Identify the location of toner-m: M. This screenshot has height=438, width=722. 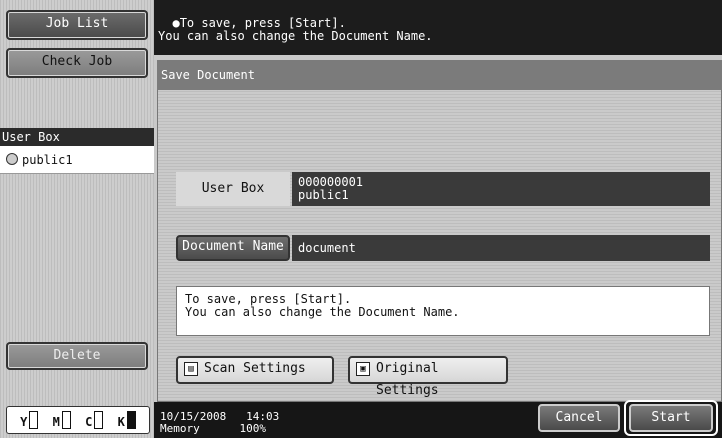
(62, 420).